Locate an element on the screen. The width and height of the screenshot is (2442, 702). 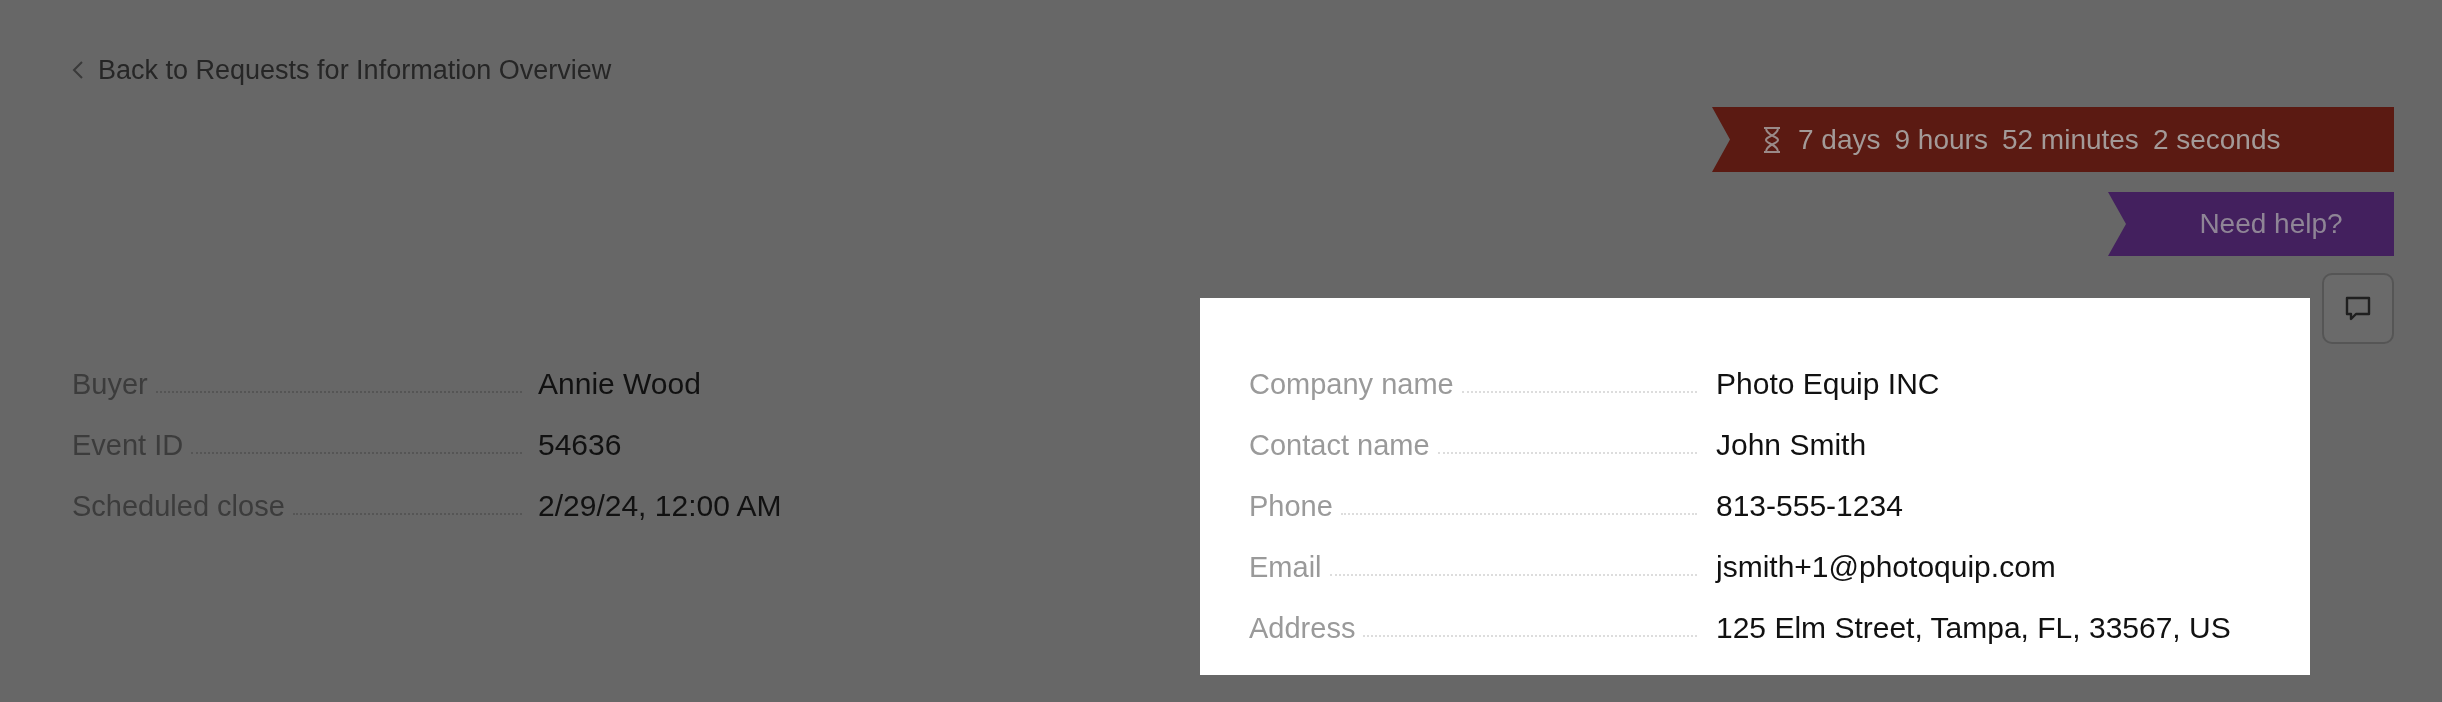
countdown-text: 7 days is located at coordinates (1839, 139).